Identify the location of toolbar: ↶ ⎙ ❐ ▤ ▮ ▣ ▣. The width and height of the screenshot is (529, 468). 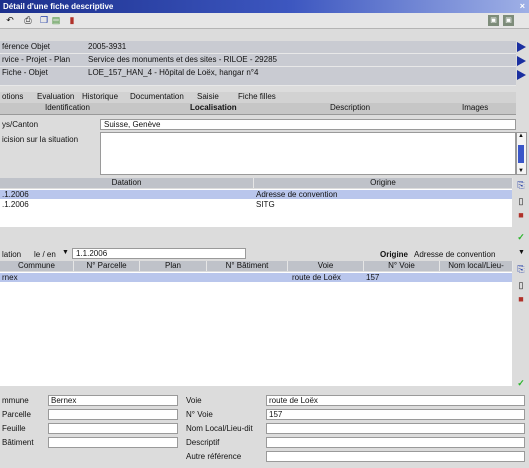
(264, 21).